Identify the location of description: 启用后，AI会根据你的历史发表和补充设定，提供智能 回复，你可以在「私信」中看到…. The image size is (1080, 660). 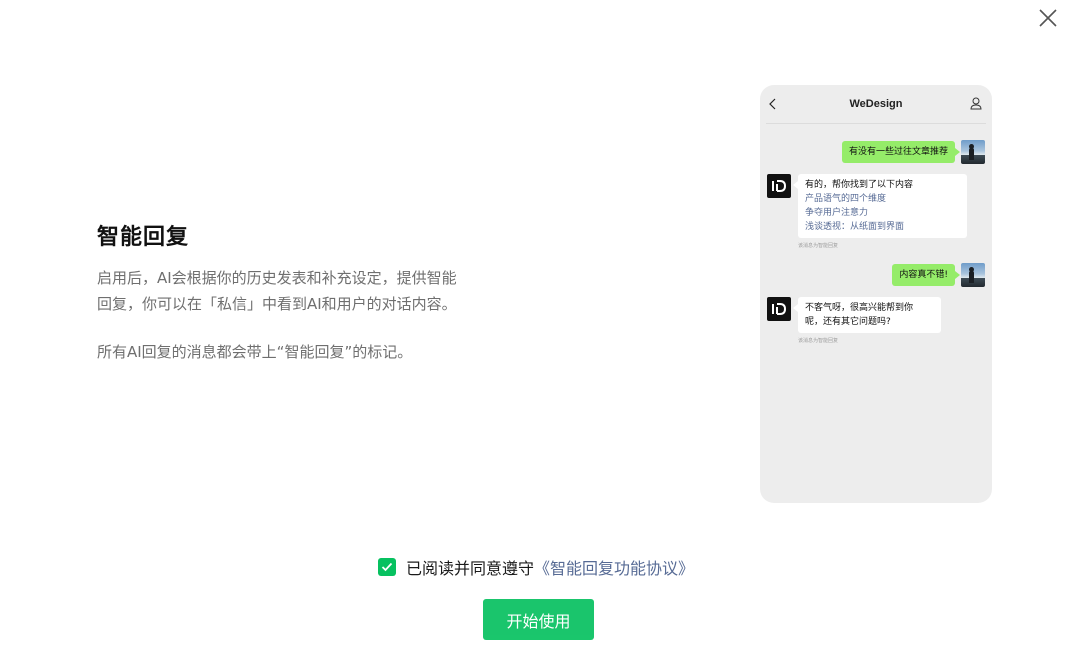
(297, 291).